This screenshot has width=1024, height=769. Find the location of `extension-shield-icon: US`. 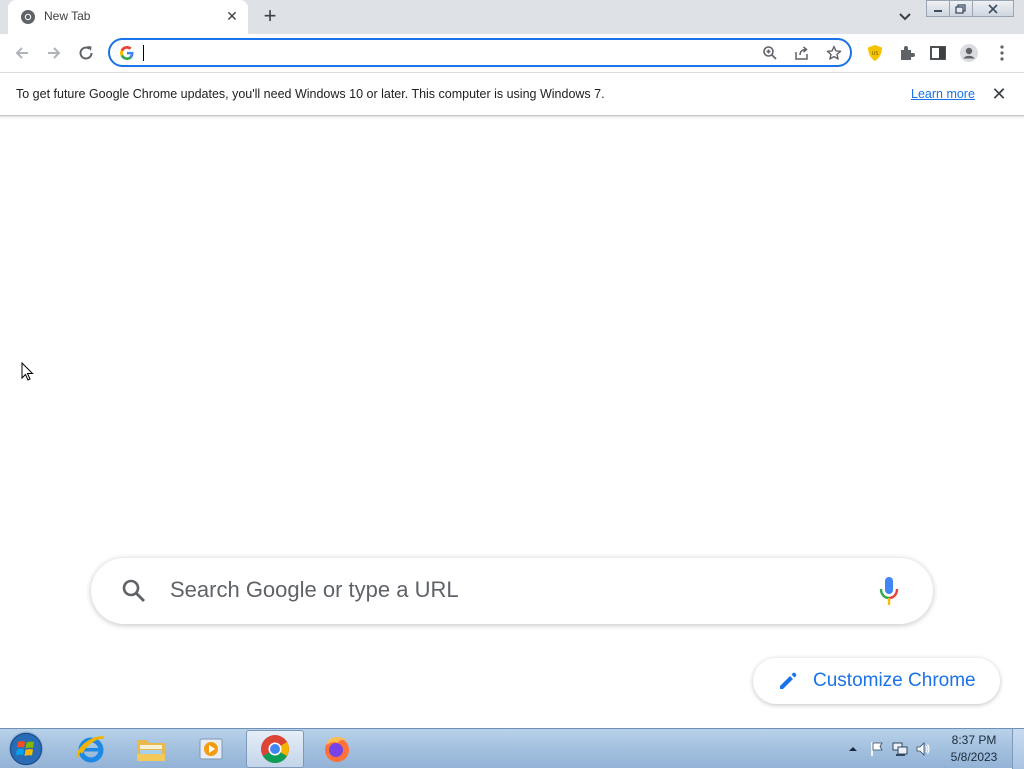

extension-shield-icon: US is located at coordinates (875, 53).